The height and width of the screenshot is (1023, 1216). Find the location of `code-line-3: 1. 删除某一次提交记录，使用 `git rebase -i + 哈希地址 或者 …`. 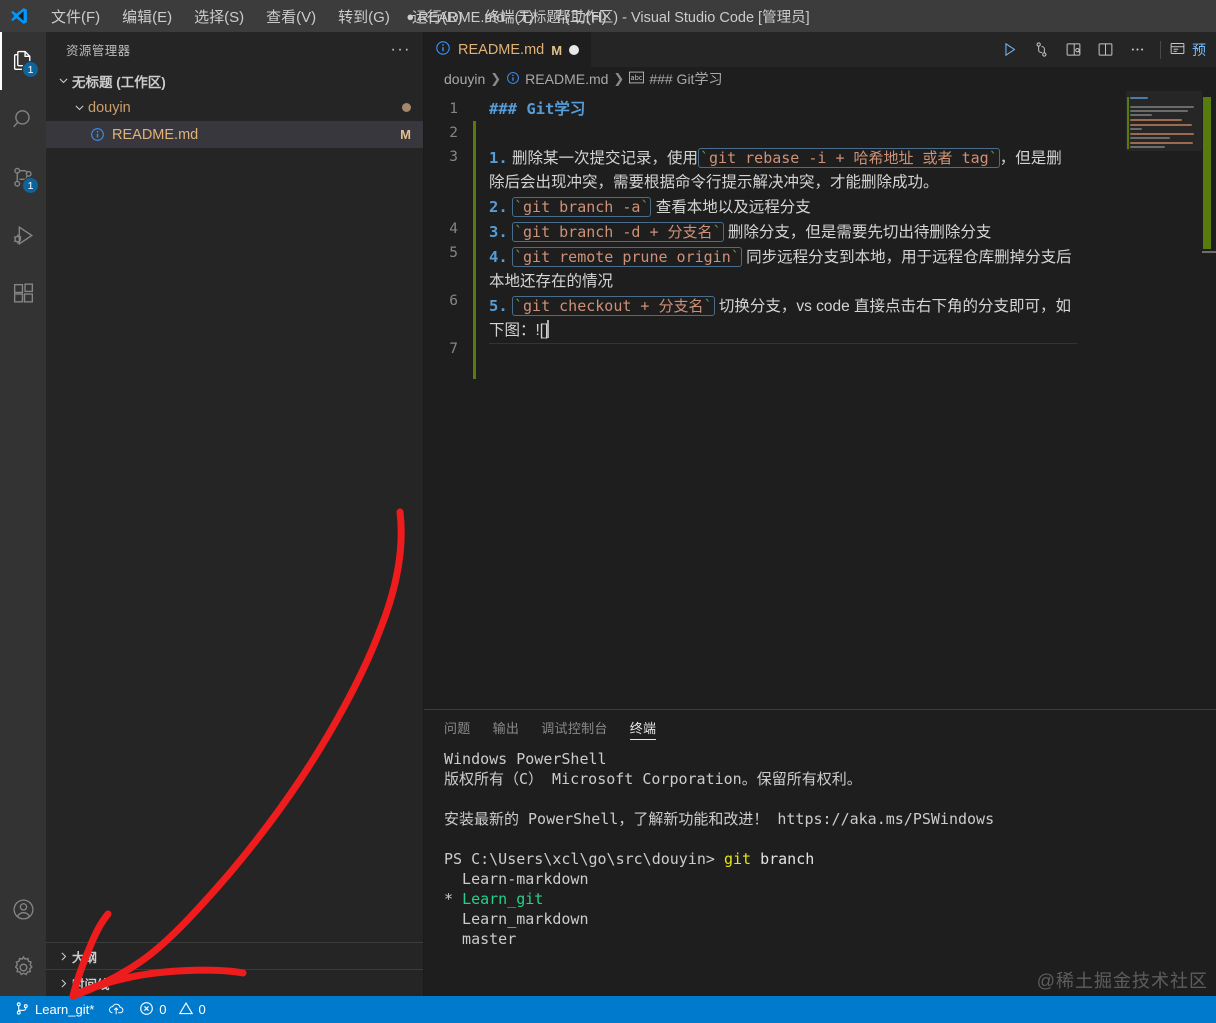

code-line-3: 1. 删除某一次提交记录，使用 `git rebase -i + 哈希地址 或者 … is located at coordinates (783, 170).